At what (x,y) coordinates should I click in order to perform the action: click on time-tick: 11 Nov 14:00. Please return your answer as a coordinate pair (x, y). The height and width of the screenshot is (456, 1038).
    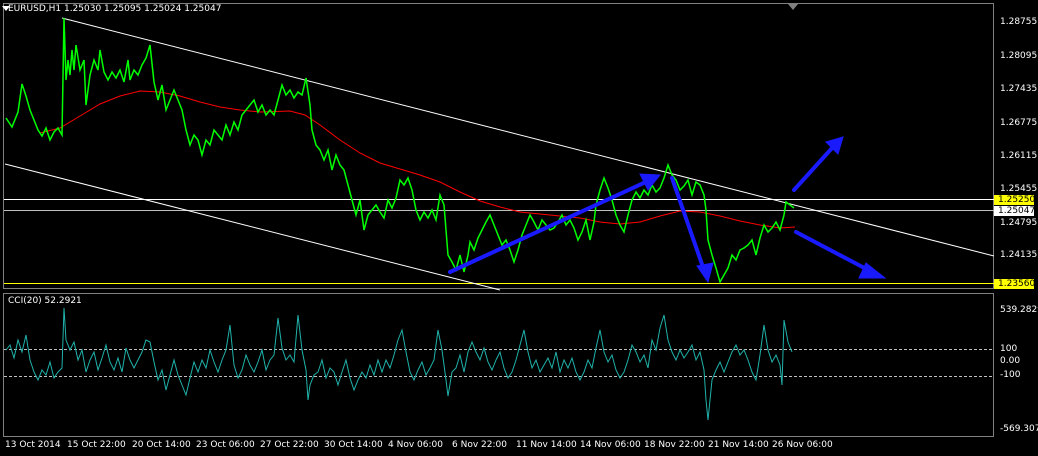
    Looking at the image, I should click on (546, 445).